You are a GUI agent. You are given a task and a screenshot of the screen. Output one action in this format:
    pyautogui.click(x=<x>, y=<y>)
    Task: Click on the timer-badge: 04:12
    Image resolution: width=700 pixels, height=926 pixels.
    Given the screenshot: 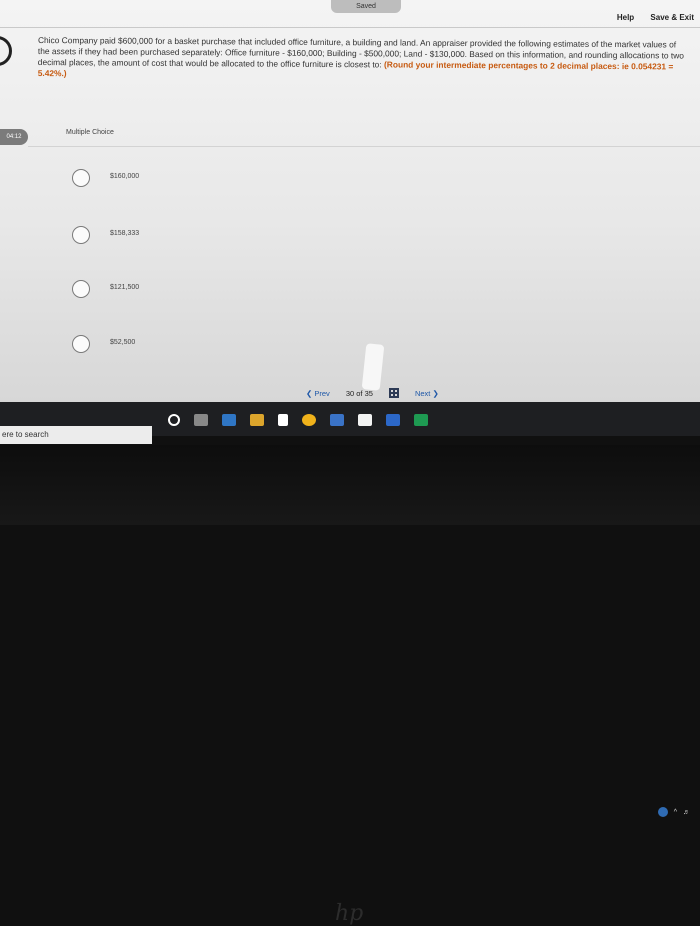 What is the action you would take?
    pyautogui.click(x=14, y=137)
    